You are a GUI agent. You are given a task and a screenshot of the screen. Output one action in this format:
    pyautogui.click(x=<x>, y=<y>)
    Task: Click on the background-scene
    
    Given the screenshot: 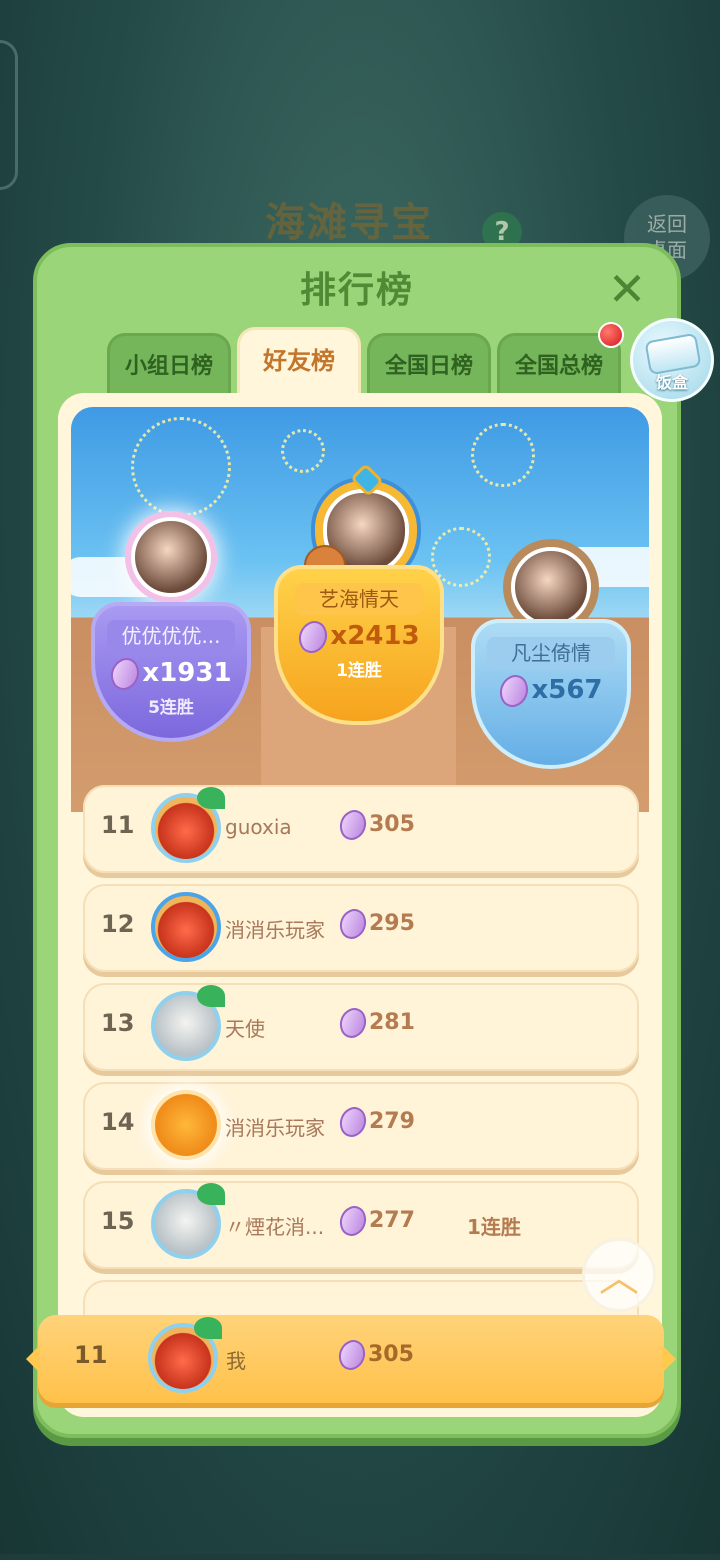 What is the action you would take?
    pyautogui.click(x=9, y=115)
    